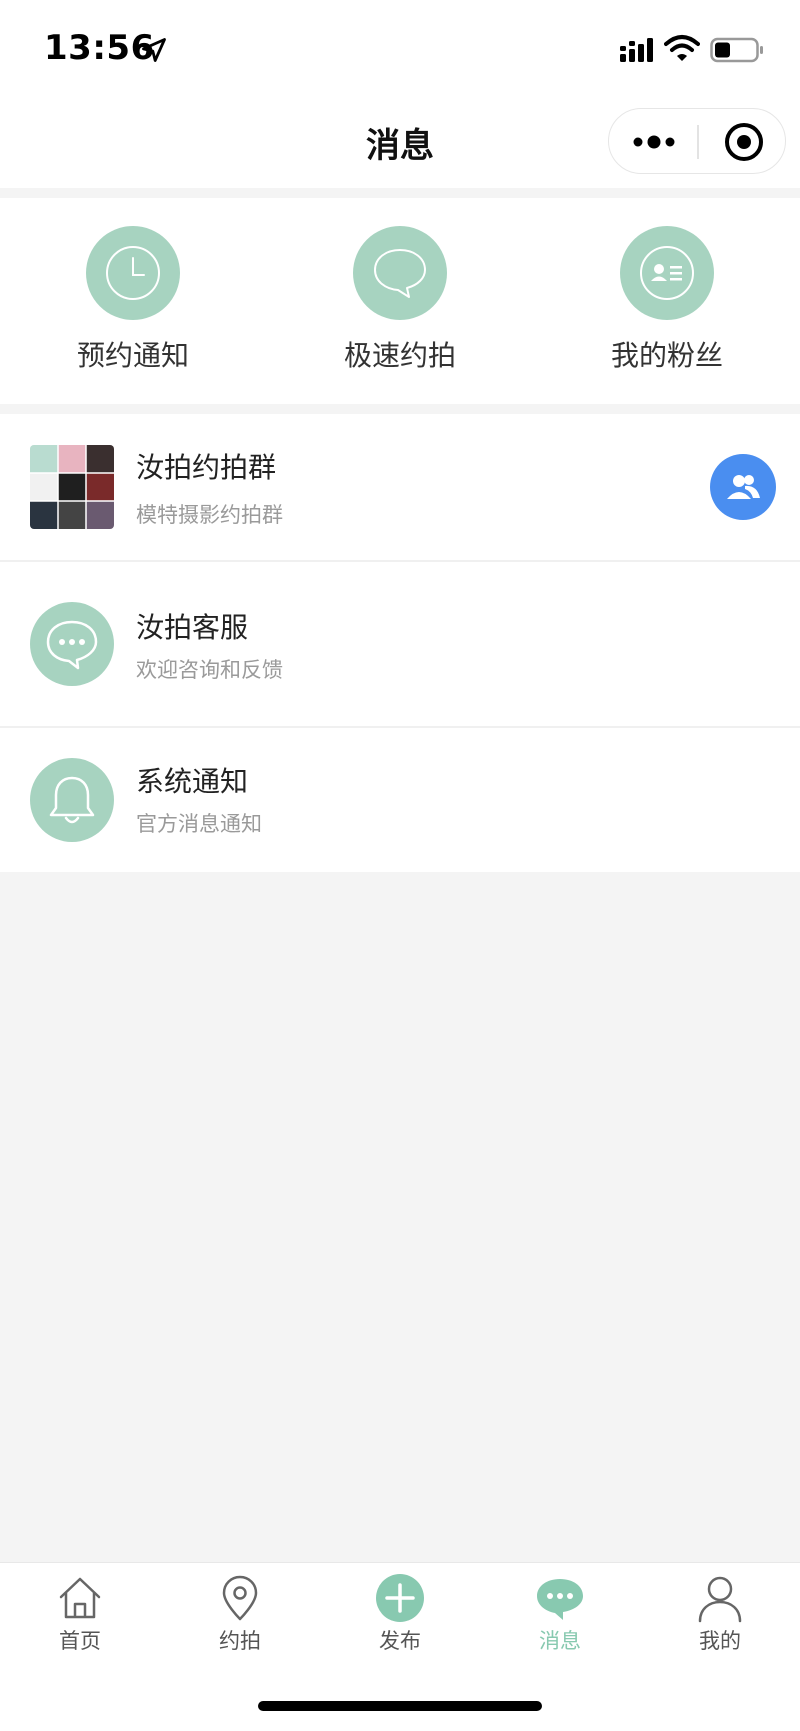  What do you see at coordinates (560, 1599) in the screenshot?
I see `message-icon` at bounding box center [560, 1599].